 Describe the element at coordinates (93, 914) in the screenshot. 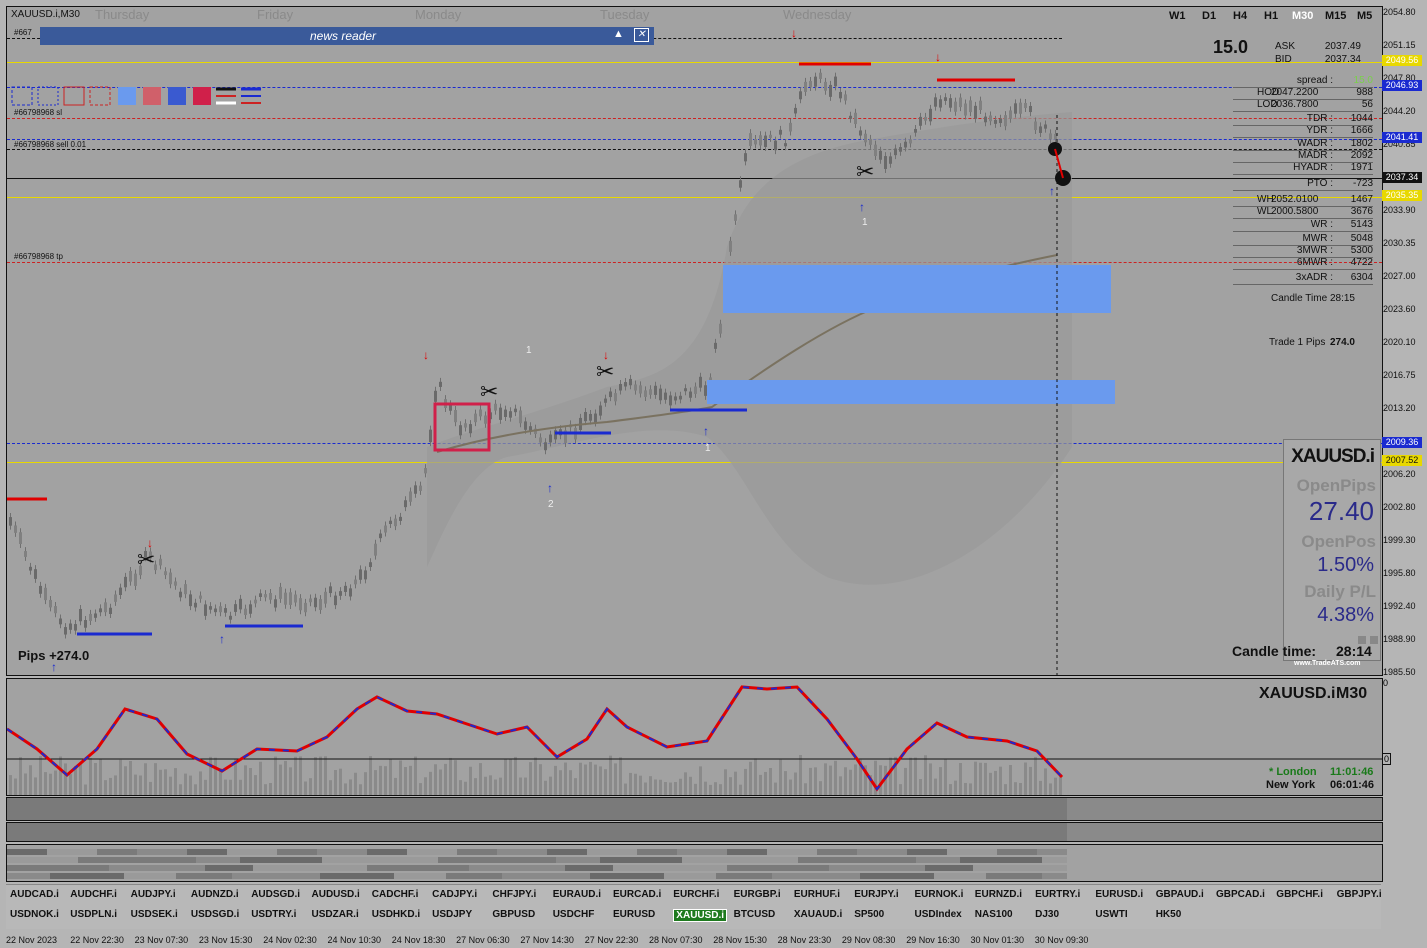

I see `symbol-button: USDPLN.i` at that location.